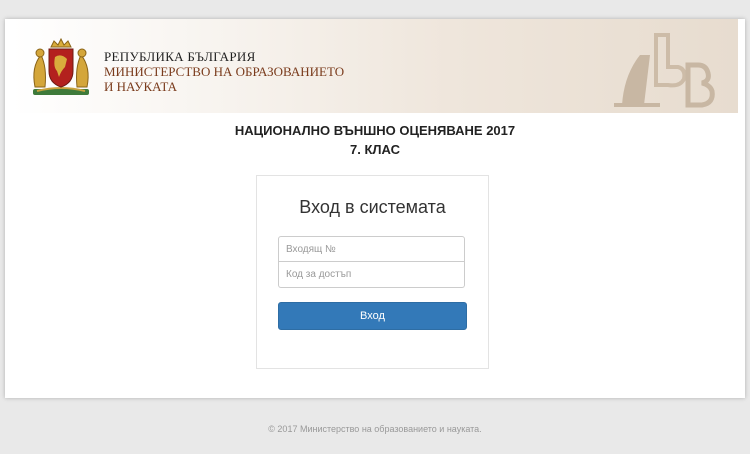 The image size is (750, 454). I want to click on incoming-number-input, so click(371, 249).